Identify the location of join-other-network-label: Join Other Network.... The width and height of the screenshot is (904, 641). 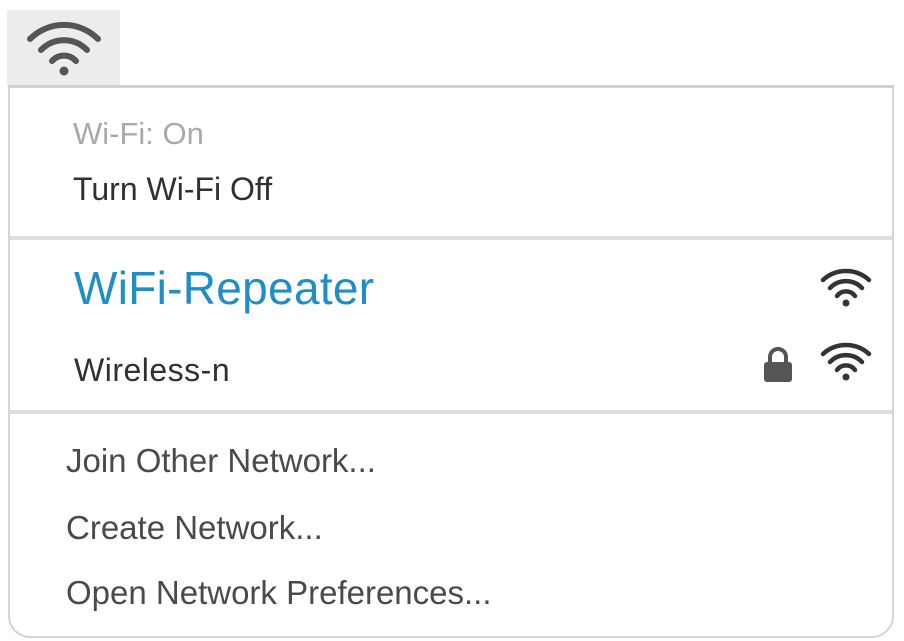
(221, 460).